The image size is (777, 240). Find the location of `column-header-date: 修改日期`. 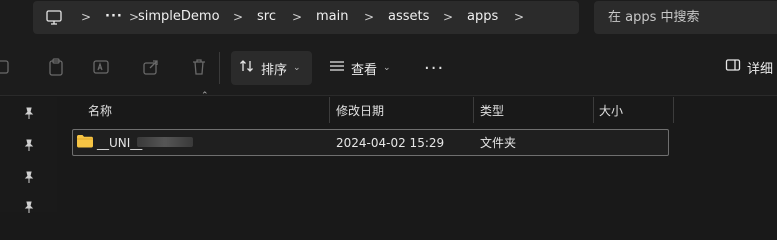

column-header-date: 修改日期 is located at coordinates (360, 111).